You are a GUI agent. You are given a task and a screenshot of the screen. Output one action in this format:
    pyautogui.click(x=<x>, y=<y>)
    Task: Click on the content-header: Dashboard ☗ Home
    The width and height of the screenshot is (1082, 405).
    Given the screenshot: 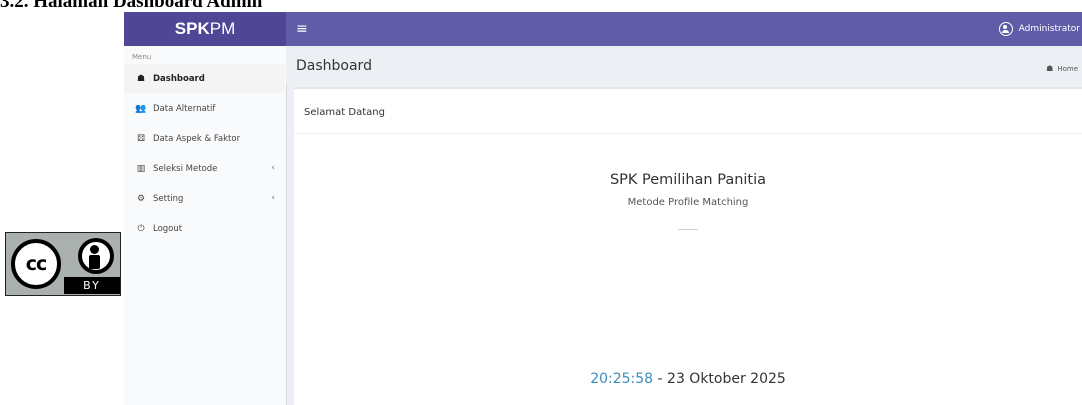 What is the action you would take?
    pyautogui.click(x=684, y=65)
    